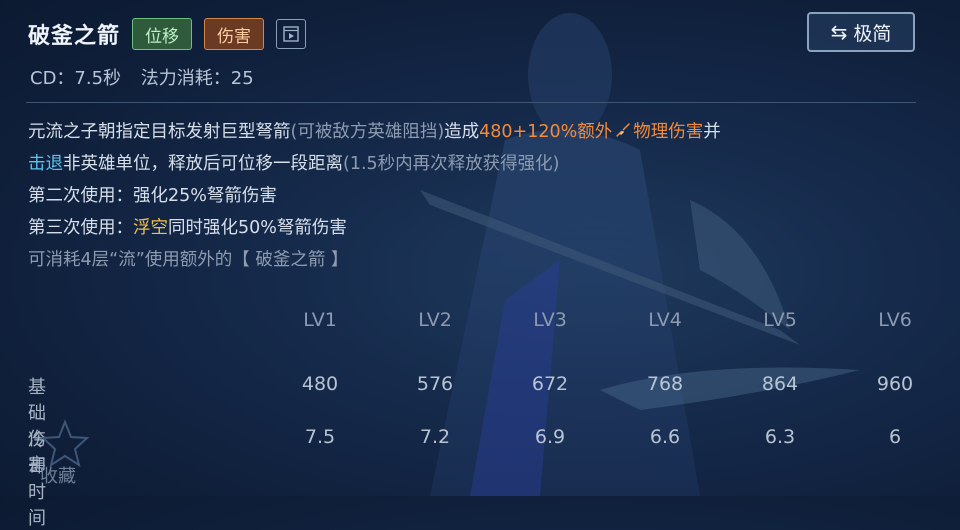 This screenshot has width=960, height=530. Describe the element at coordinates (152, 196) in the screenshot. I see `desc-line-3: 第二次使用：强化25%弩箭伤害` at that location.